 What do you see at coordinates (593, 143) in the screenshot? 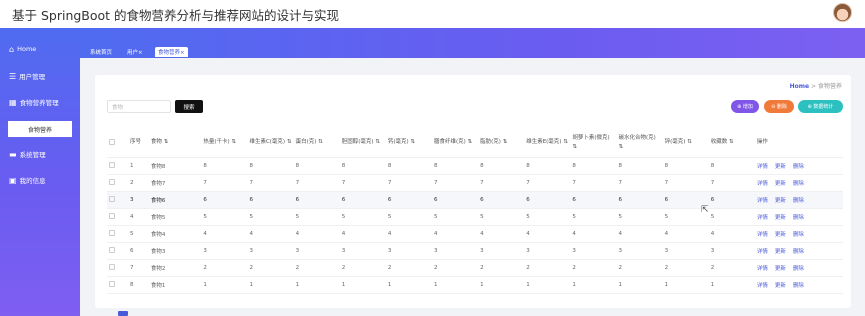
I see `column-header: 胡萝卜素(微克) ⇅` at bounding box center [593, 143].